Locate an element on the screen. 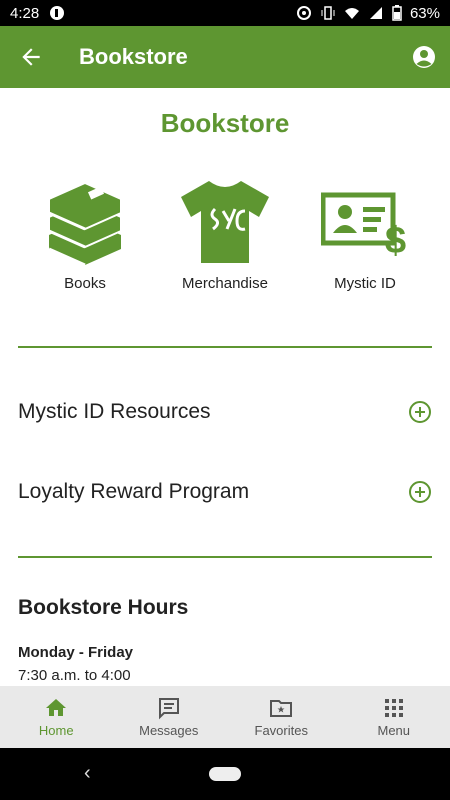 The height and width of the screenshot is (800, 450). home-icon is located at coordinates (56, 707).